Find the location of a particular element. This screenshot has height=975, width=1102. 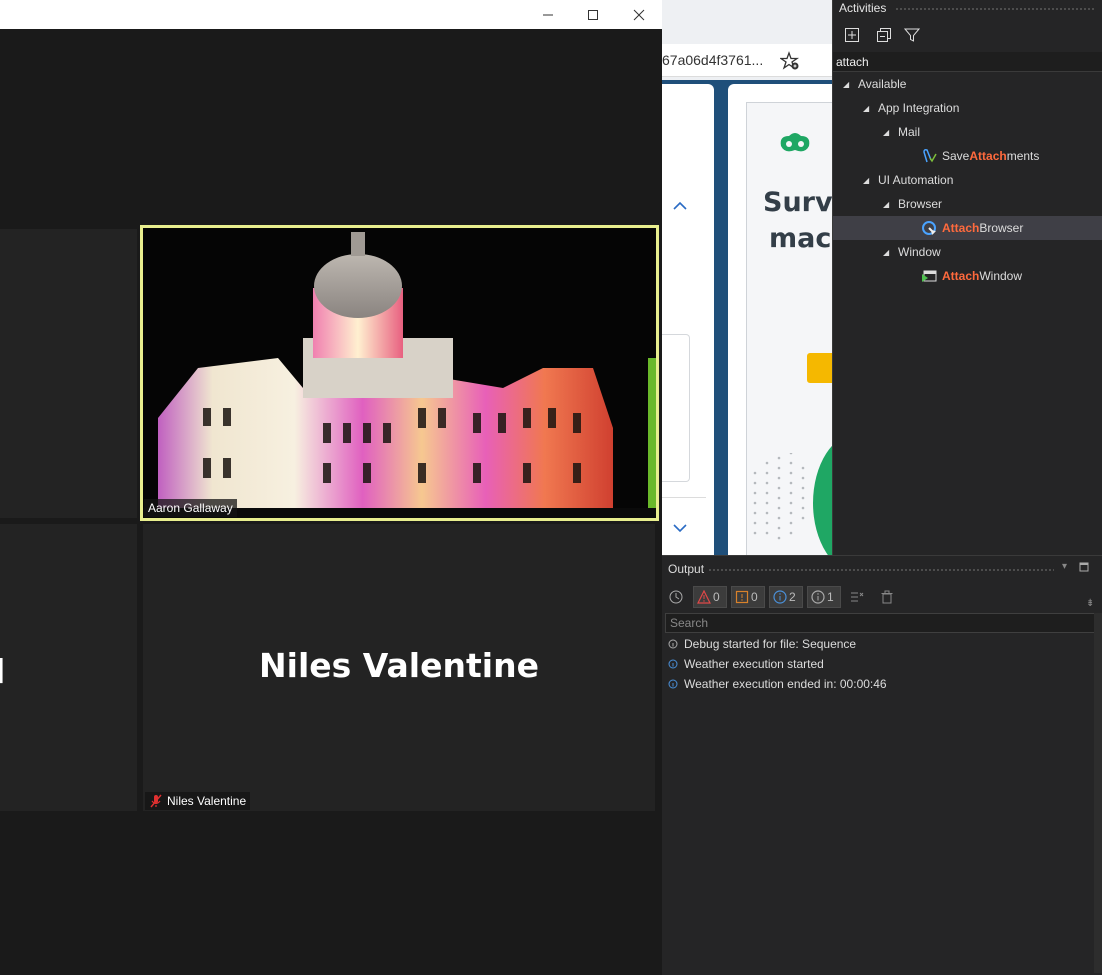

close-icon is located at coordinates (639, 14).